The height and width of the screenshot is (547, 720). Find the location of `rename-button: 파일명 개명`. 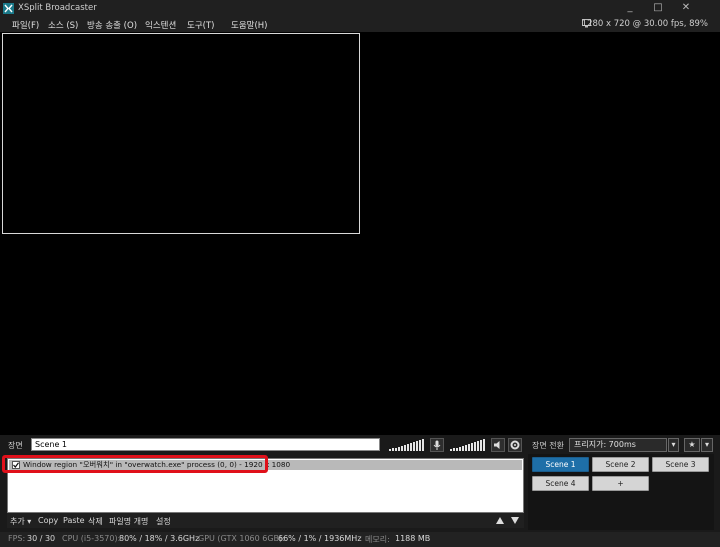

rename-button: 파일명 개명 is located at coordinates (128, 521).